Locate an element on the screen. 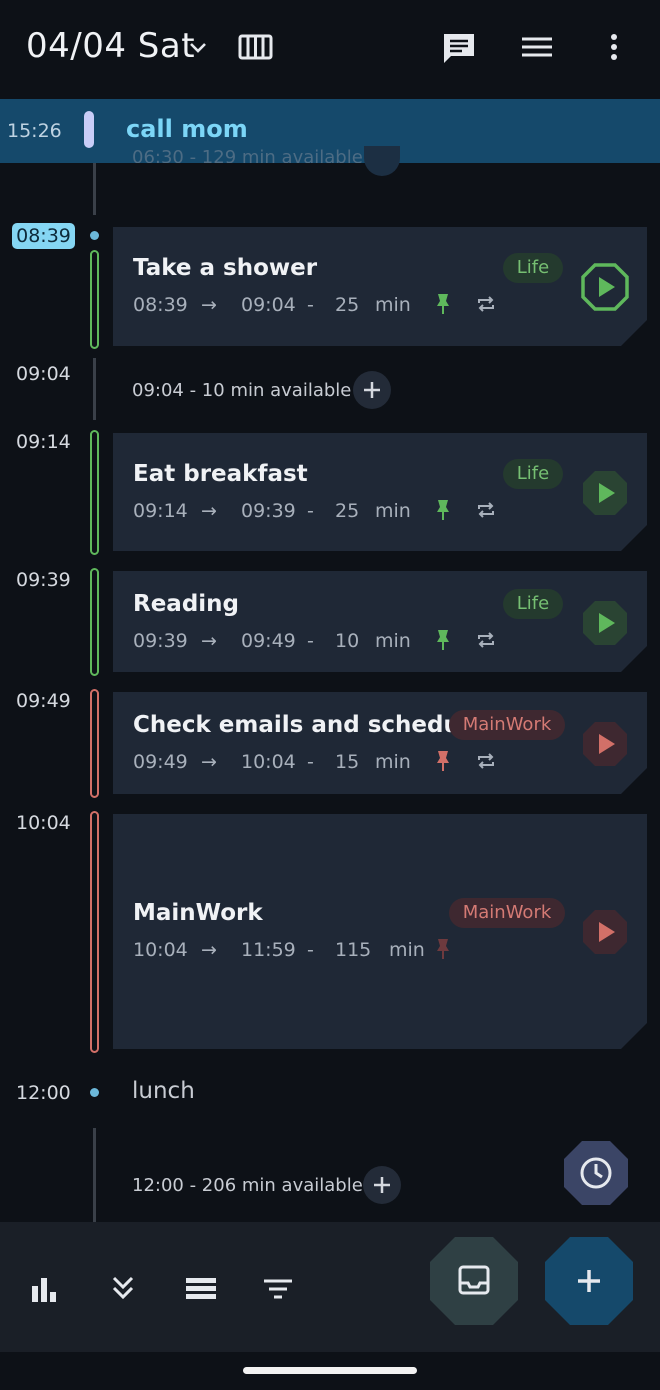 The image size is (660, 1390). double-chevron-down-icon is located at coordinates (123, 1289).